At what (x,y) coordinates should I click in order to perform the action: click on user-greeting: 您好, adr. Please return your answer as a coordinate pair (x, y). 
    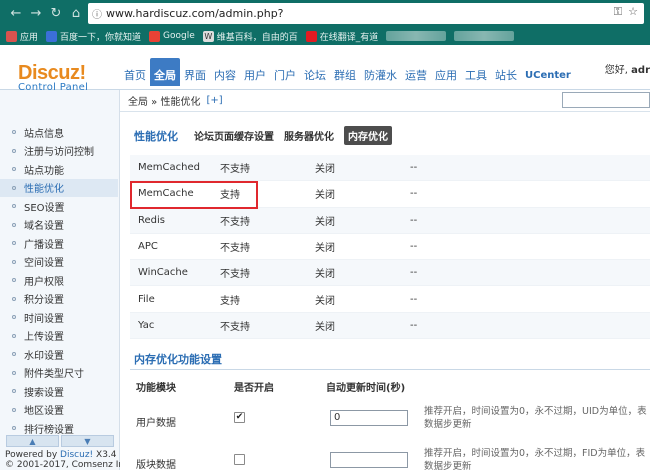
    Looking at the image, I should click on (627, 70).